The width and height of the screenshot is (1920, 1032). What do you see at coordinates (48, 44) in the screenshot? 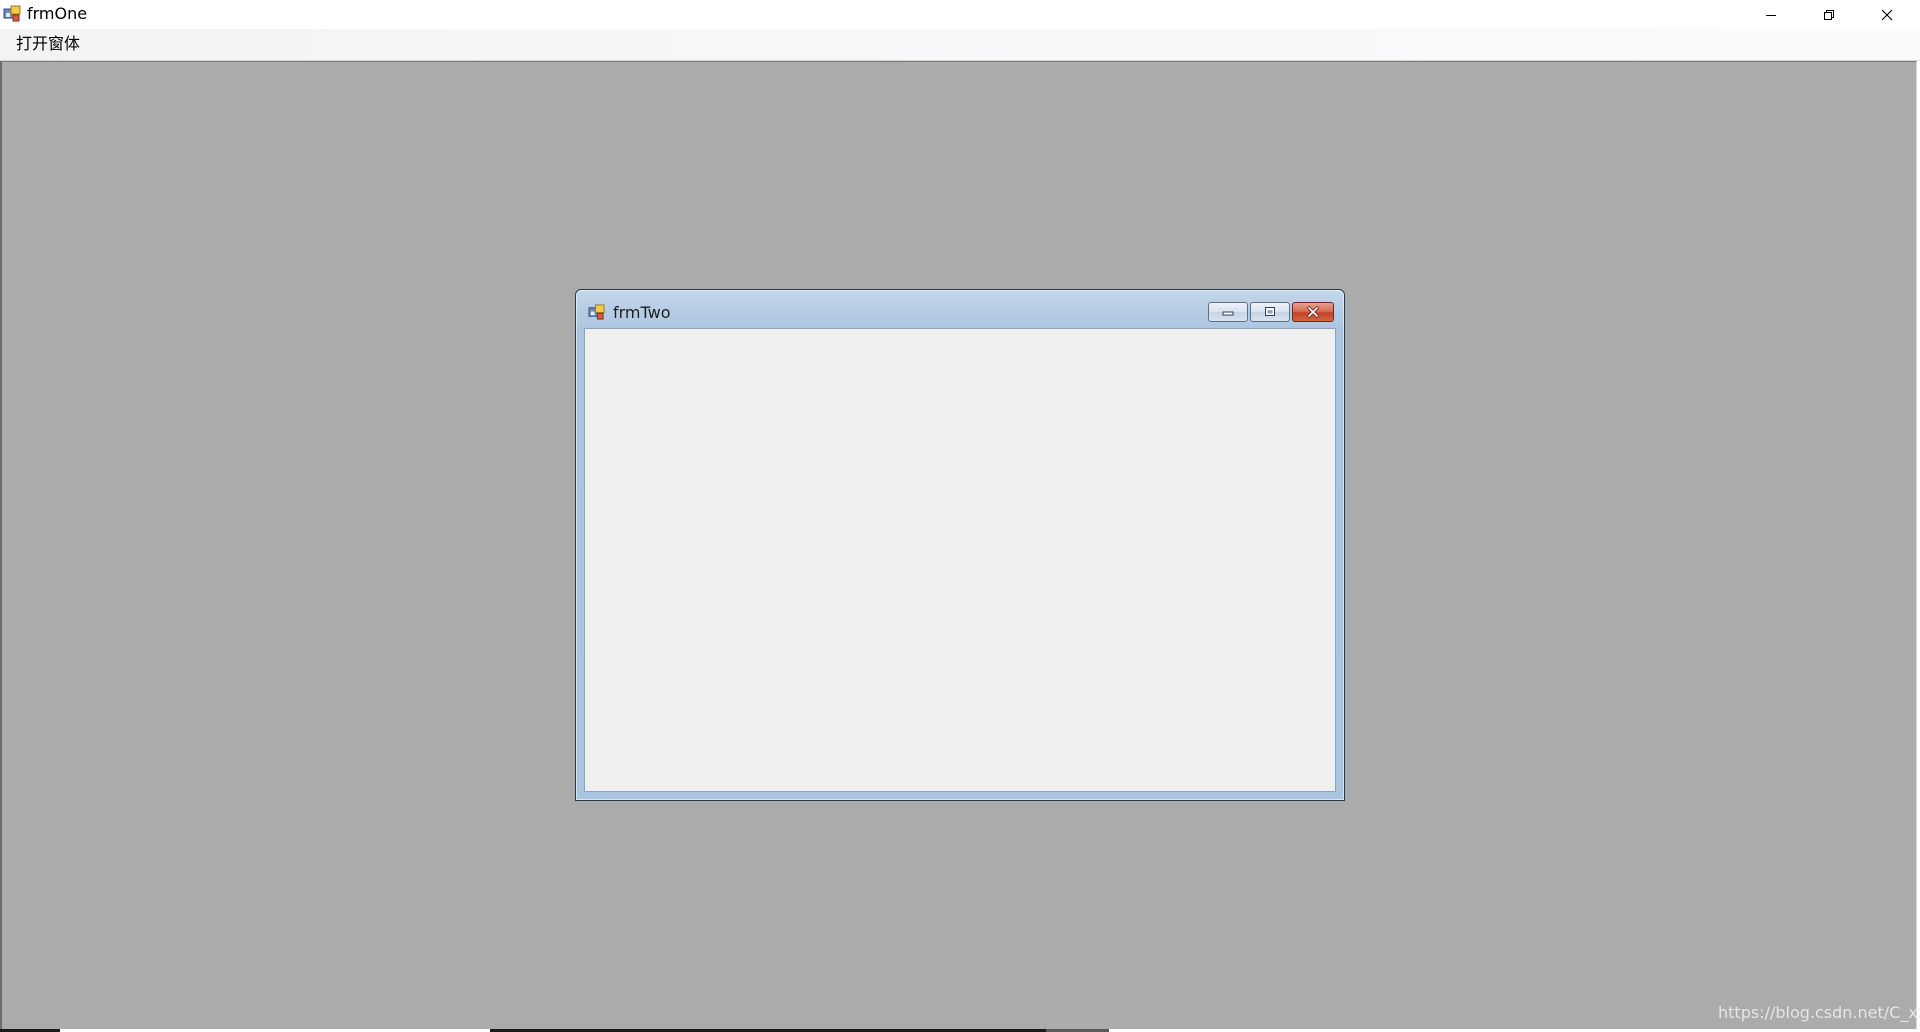
I see `menu-item-open-form: 打开窗体` at bounding box center [48, 44].